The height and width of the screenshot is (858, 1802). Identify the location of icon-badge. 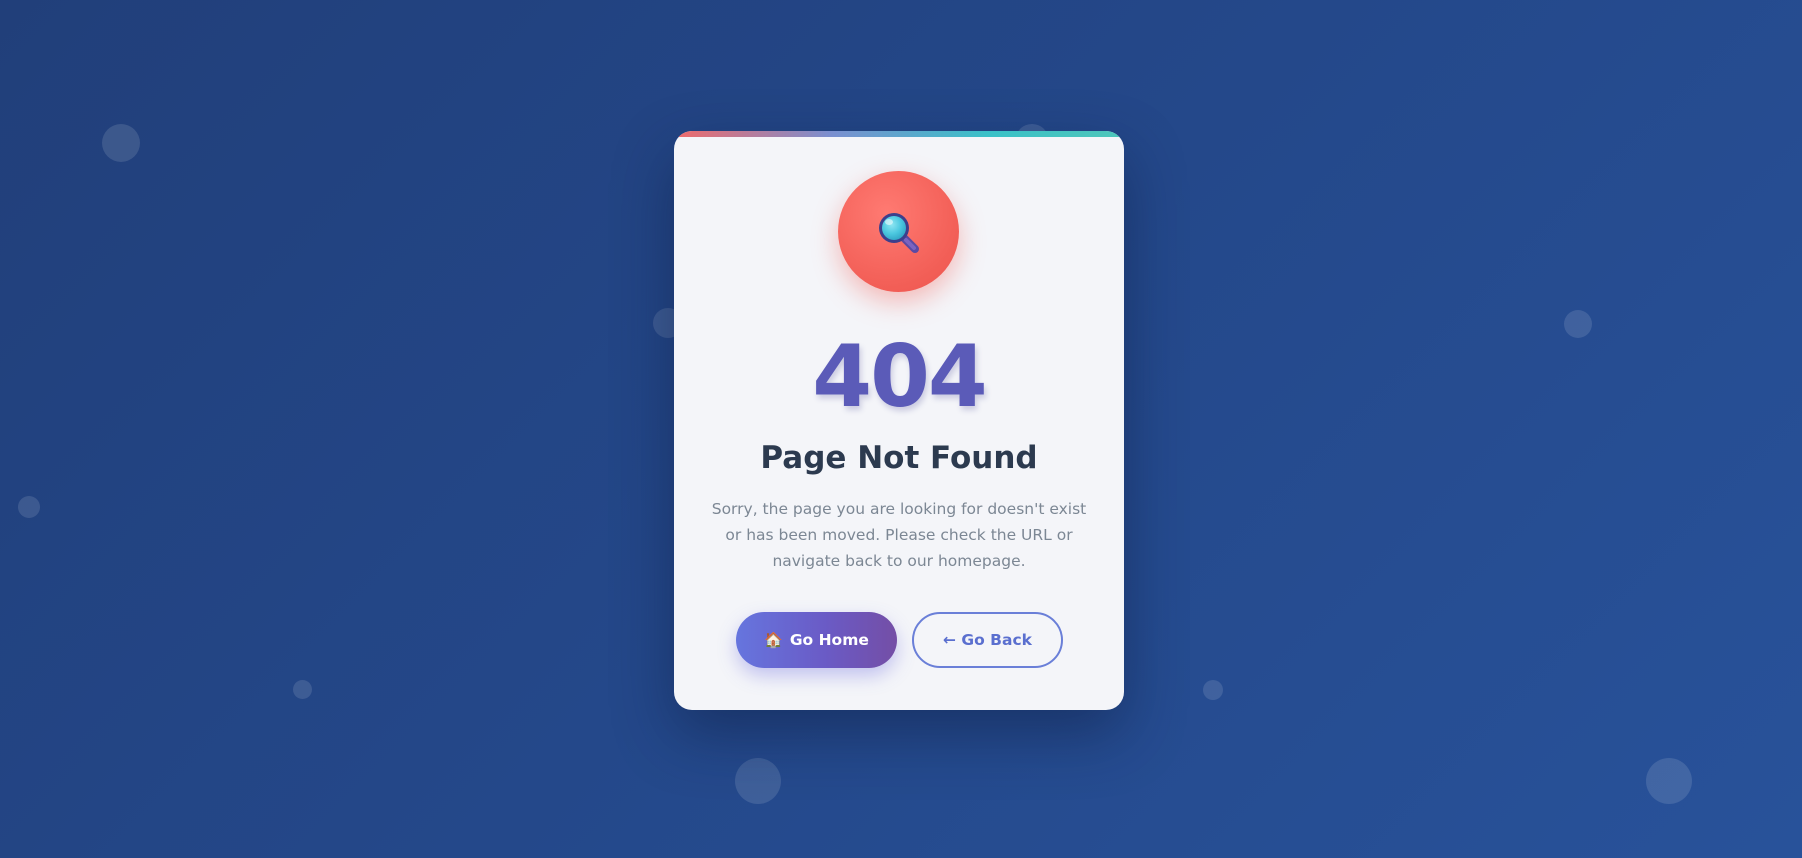
(898, 231).